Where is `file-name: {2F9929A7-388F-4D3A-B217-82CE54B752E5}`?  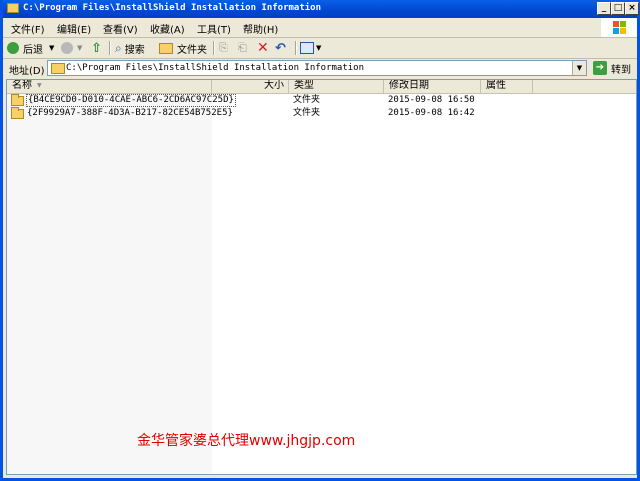 file-name: {2F9929A7-388F-4D3A-B217-82CE54B752E5} is located at coordinates (130, 113).